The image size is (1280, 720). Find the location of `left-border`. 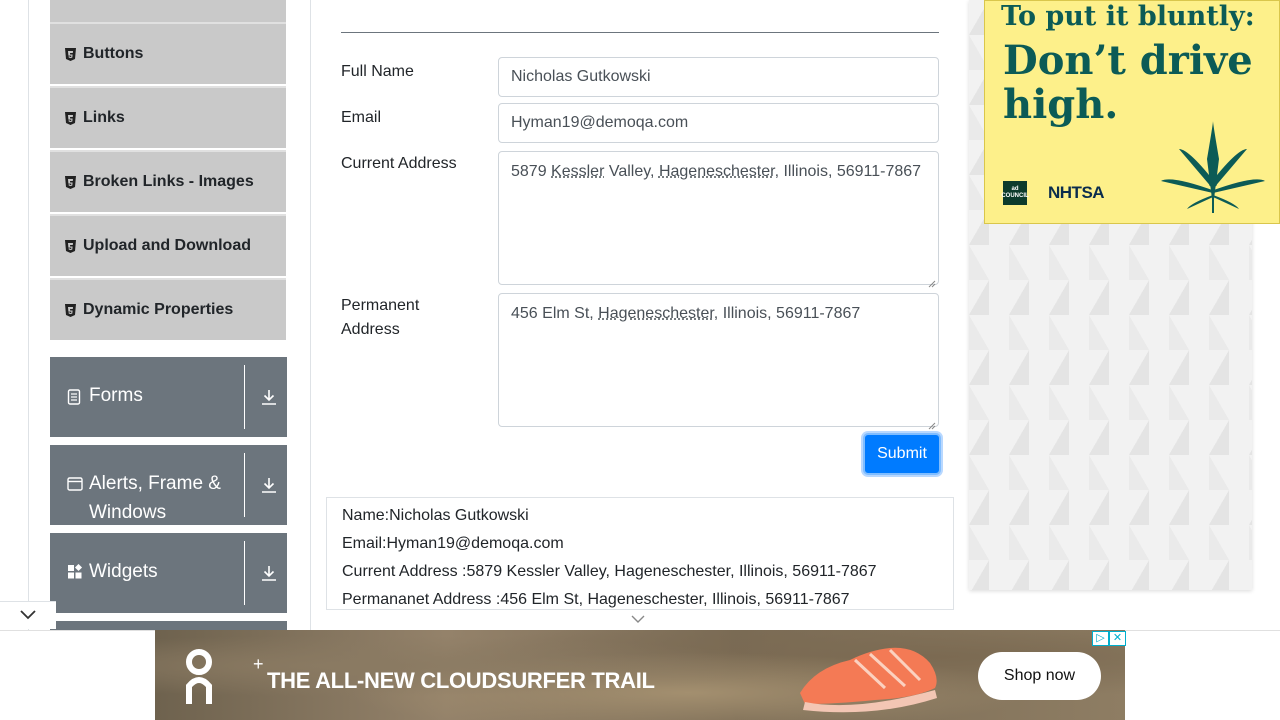

left-border is located at coordinates (28, 315).